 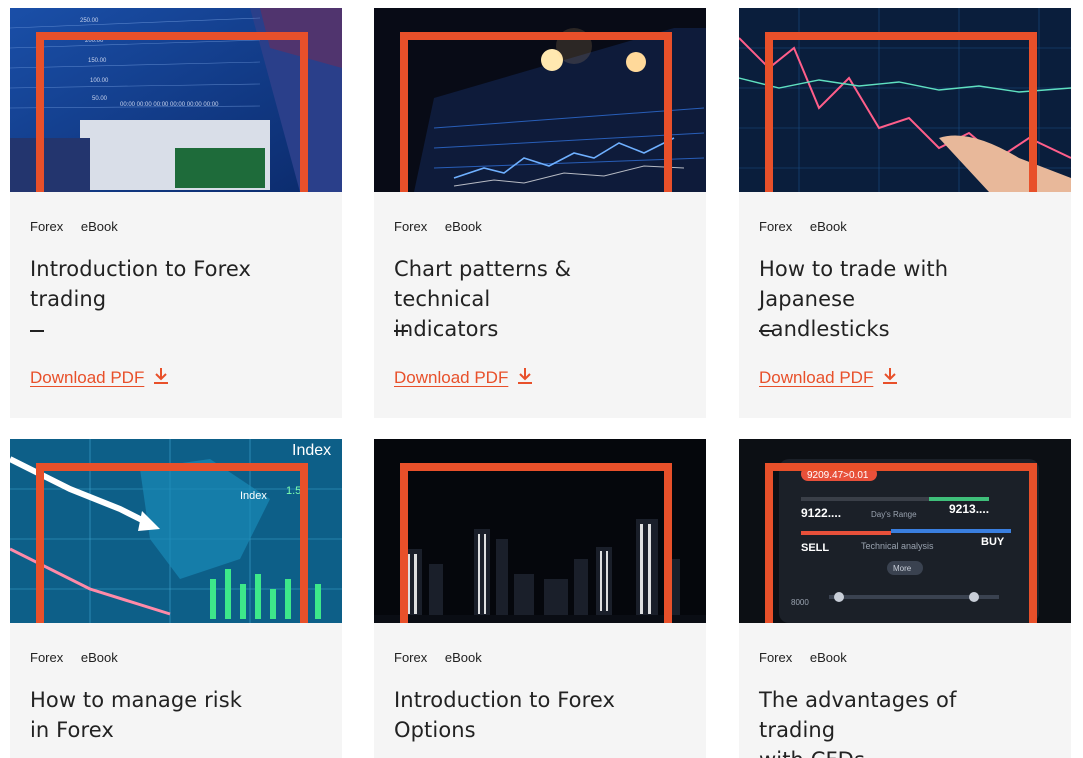 I want to click on title-line: Options, so click(x=435, y=730).